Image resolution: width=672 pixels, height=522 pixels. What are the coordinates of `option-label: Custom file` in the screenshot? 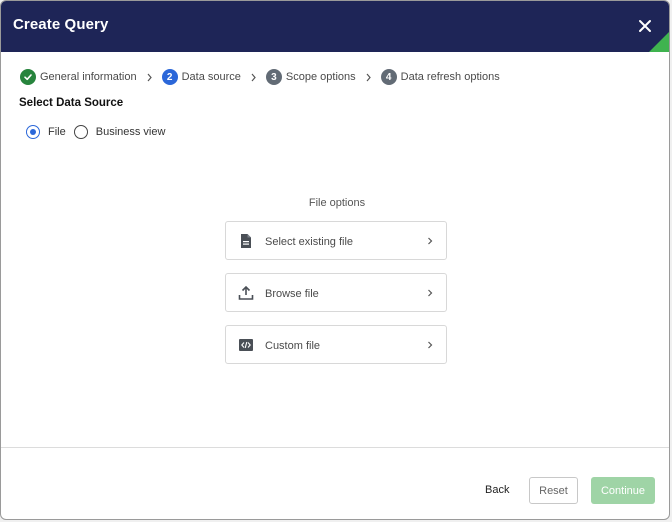 It's located at (293, 346).